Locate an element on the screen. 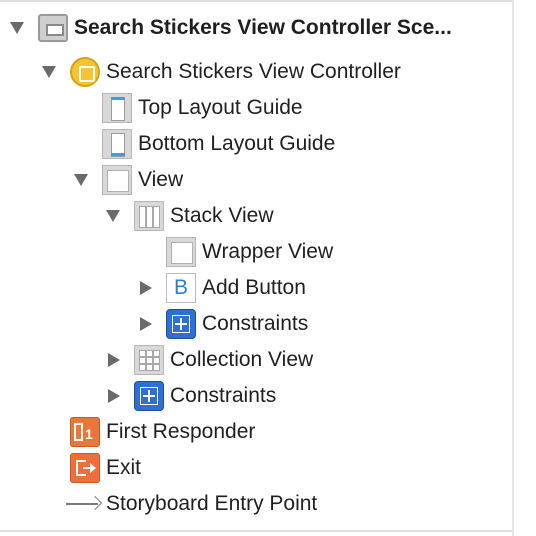 This screenshot has width=536, height=536. outline-row-first-responder: 1 First Responder is located at coordinates (256, 432).